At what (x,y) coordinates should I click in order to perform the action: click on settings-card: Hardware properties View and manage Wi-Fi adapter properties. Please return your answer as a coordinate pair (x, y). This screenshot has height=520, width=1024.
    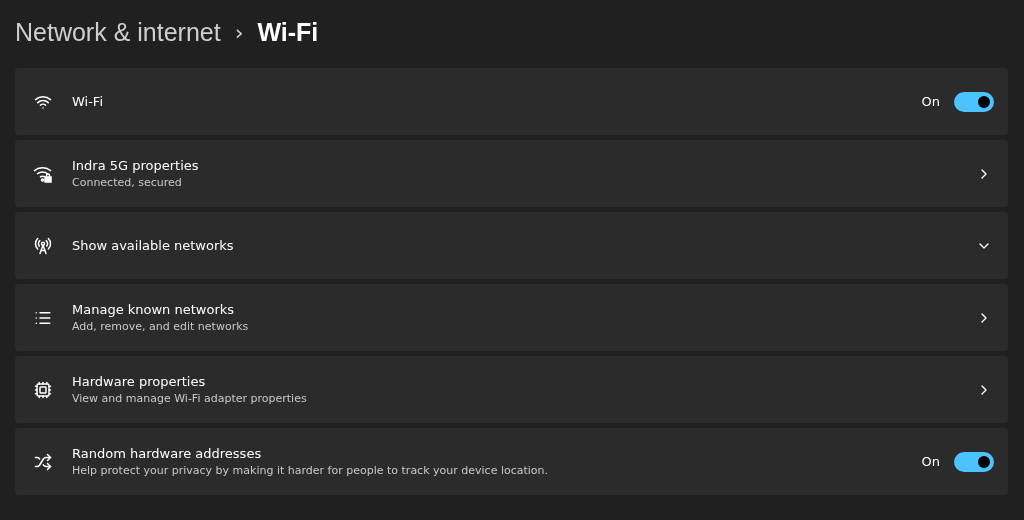
    Looking at the image, I should click on (511, 389).